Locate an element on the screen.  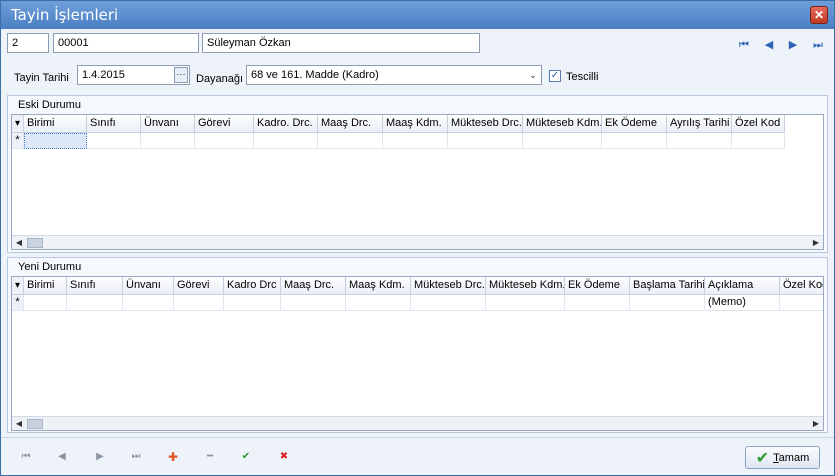
yeni-durumu-title: Yeni Durumu is located at coordinates (50, 267).